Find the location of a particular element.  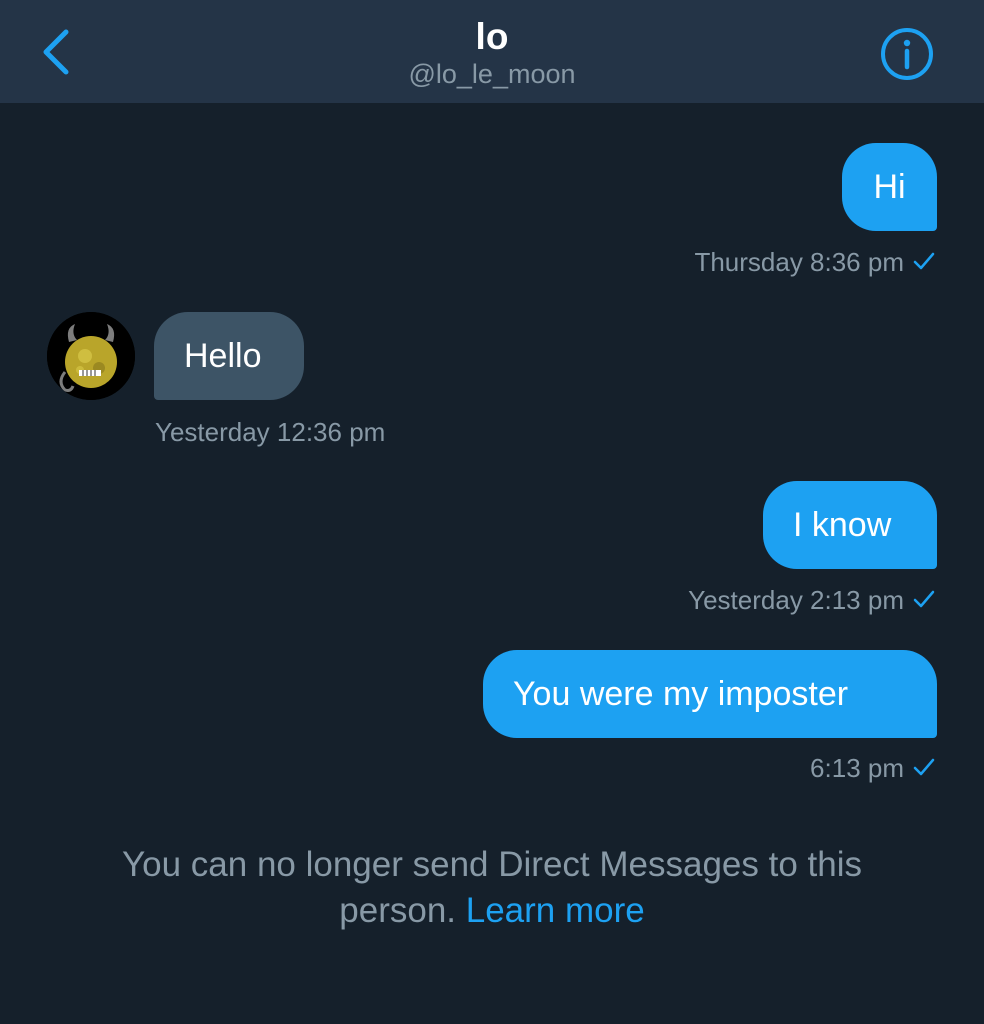

message-text: You were my imposter is located at coordinates (681, 694).